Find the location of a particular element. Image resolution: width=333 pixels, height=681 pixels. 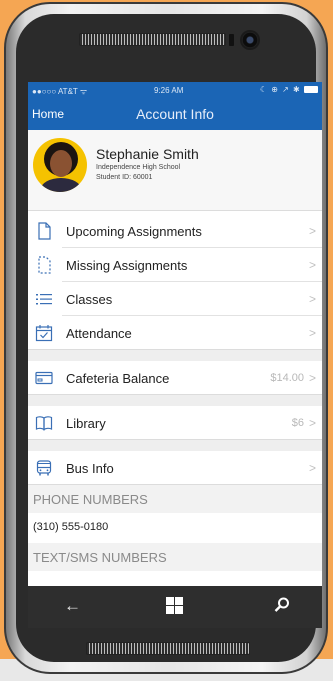

earpiece-speaker is located at coordinates (152, 39).